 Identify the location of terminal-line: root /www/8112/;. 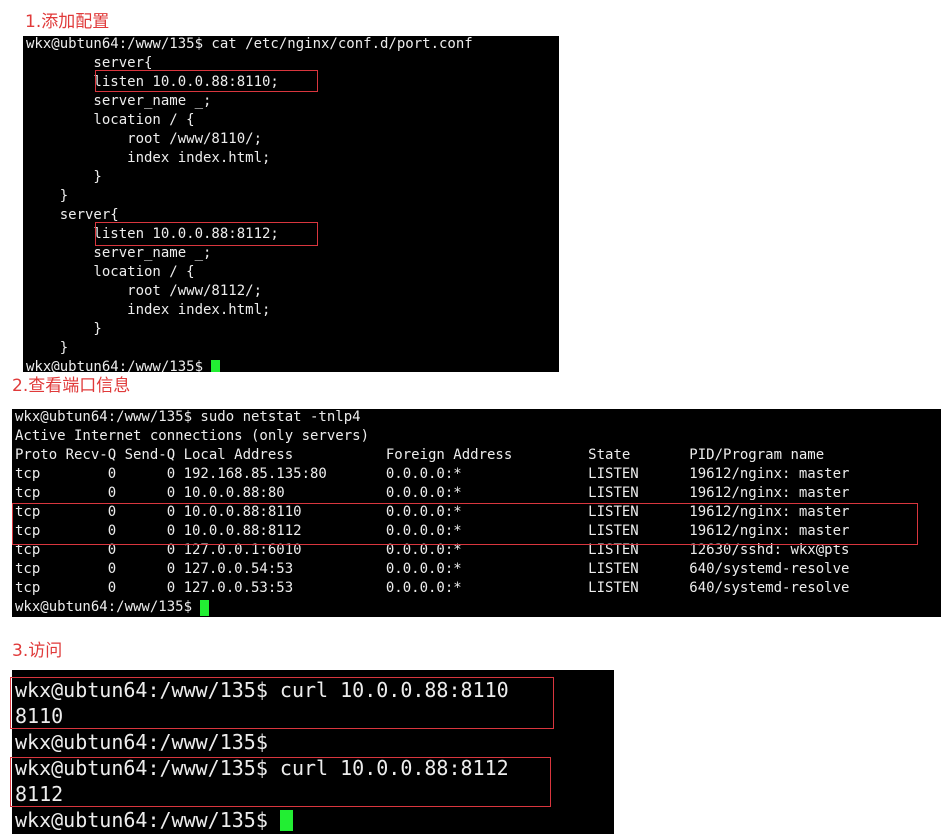
(144, 291).